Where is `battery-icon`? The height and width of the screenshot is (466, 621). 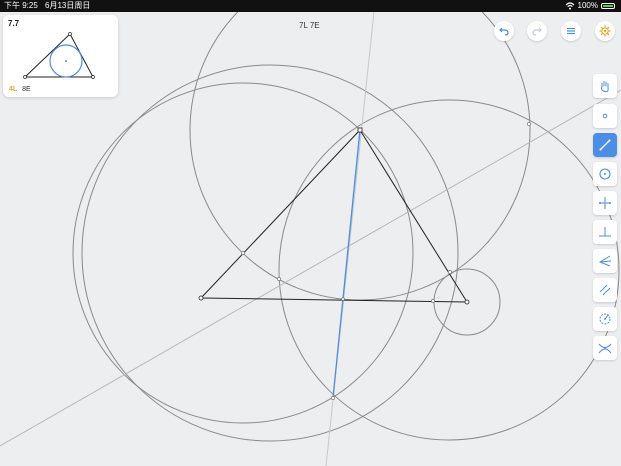 battery-icon is located at coordinates (608, 6).